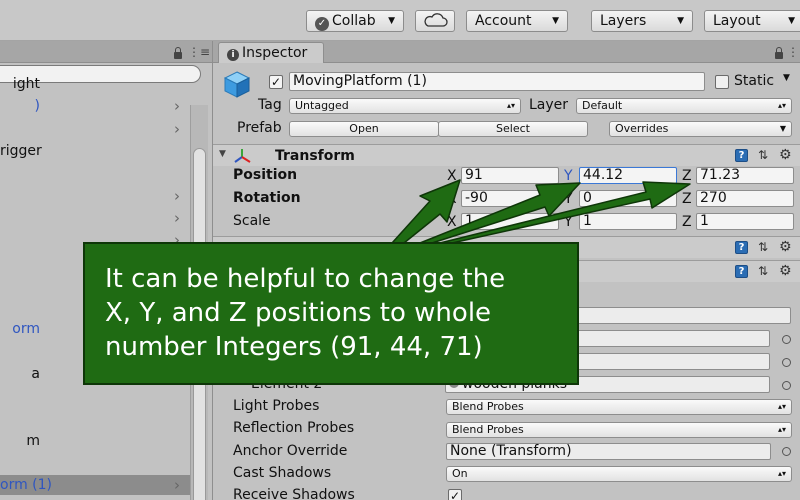 The width and height of the screenshot is (800, 500). Describe the element at coordinates (510, 175) in the screenshot. I see `position-x-field: 91` at that location.